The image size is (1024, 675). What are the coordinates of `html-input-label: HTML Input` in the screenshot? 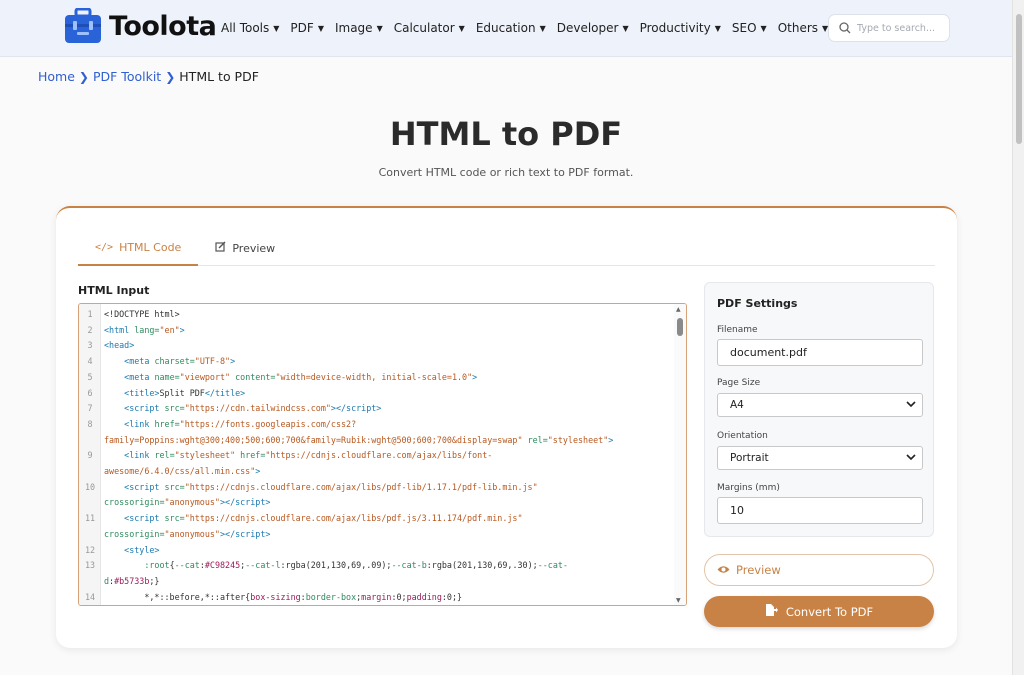 It's located at (114, 290).